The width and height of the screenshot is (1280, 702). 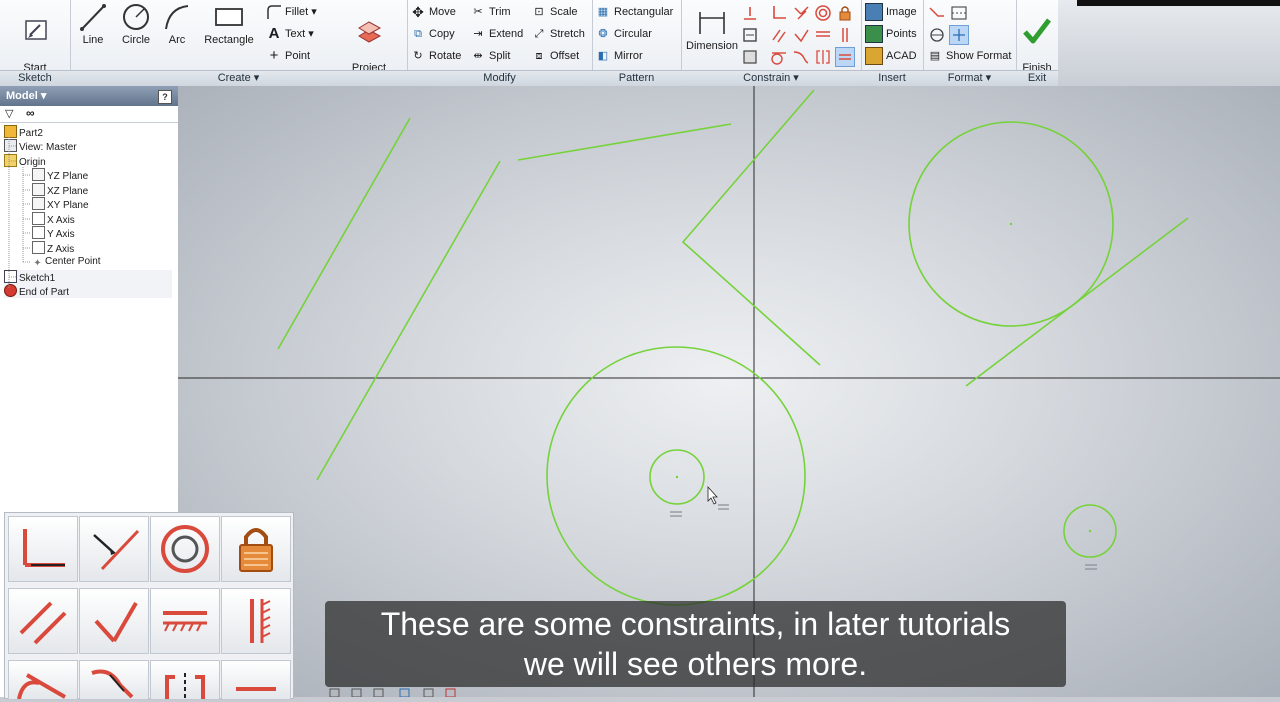 What do you see at coordinates (800, 693) in the screenshot?
I see `view-toolbar-strip` at bounding box center [800, 693].